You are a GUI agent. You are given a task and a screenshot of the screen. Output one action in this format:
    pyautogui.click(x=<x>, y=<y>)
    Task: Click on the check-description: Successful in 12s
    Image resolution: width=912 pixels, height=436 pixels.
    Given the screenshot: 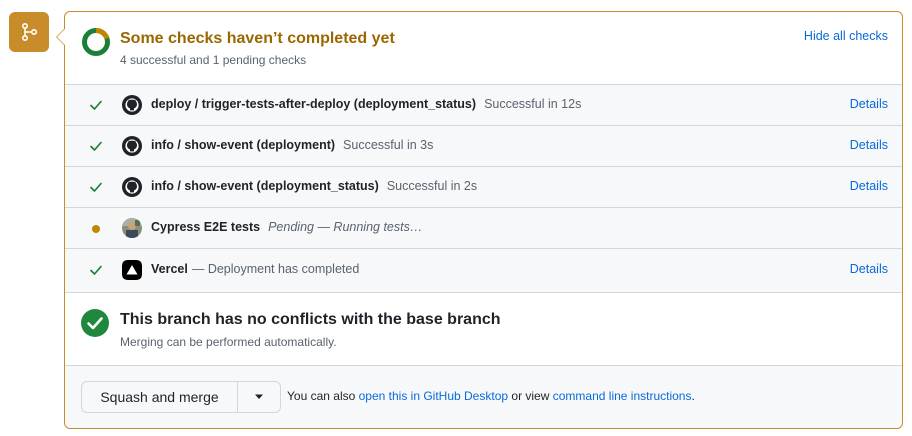 What is the action you would take?
    pyautogui.click(x=533, y=104)
    